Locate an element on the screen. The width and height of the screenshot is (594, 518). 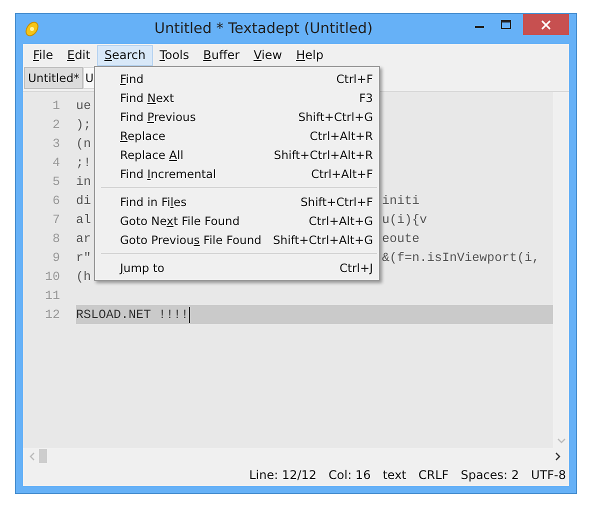
line-number: 9 is located at coordinates (56, 257).